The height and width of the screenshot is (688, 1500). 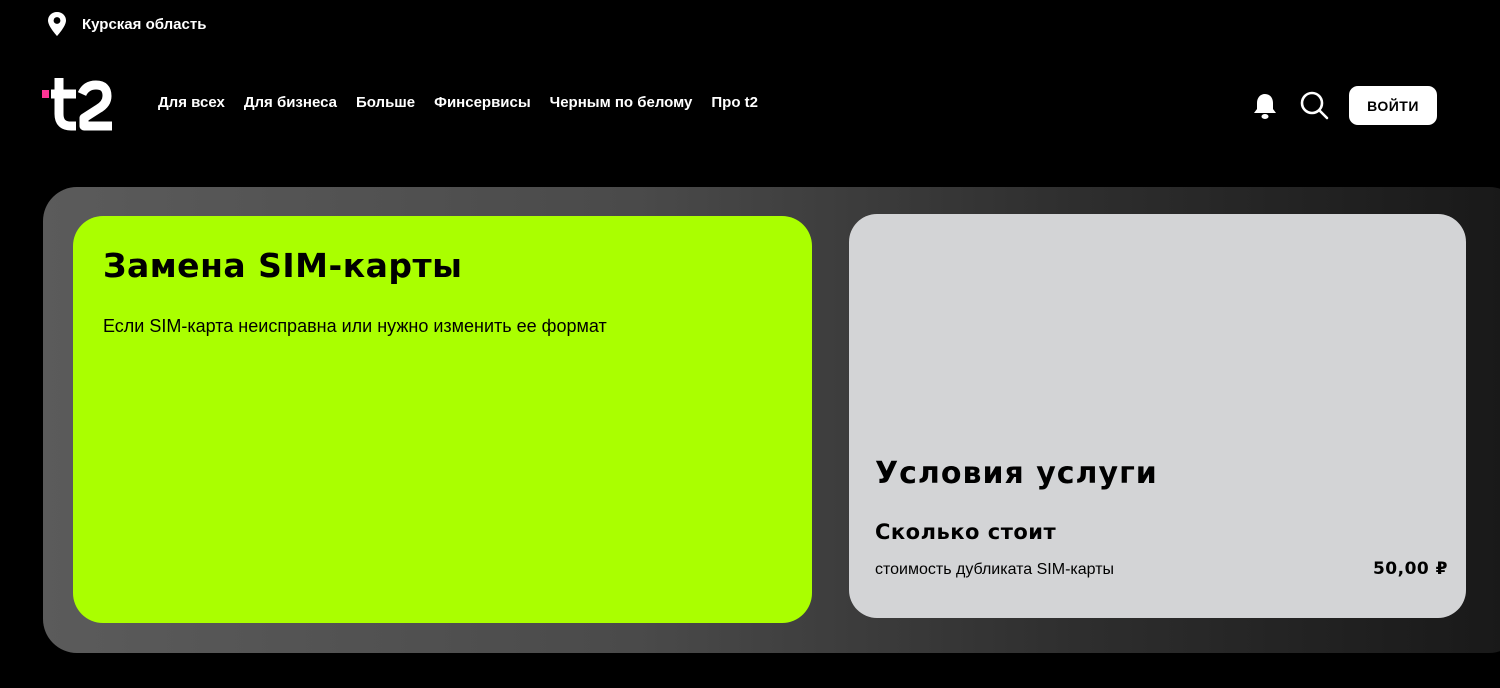 What do you see at coordinates (78, 103) in the screenshot?
I see `t2-logo` at bounding box center [78, 103].